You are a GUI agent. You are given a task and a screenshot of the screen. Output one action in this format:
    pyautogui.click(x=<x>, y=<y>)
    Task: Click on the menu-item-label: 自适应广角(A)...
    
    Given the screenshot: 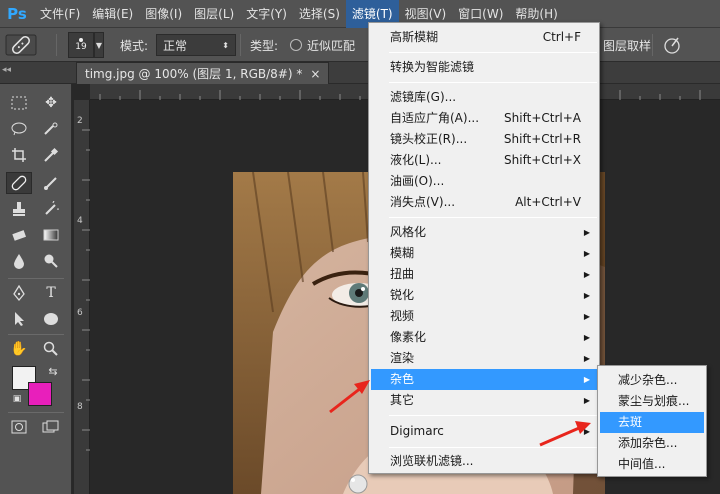 What is the action you would take?
    pyautogui.click(x=435, y=118)
    